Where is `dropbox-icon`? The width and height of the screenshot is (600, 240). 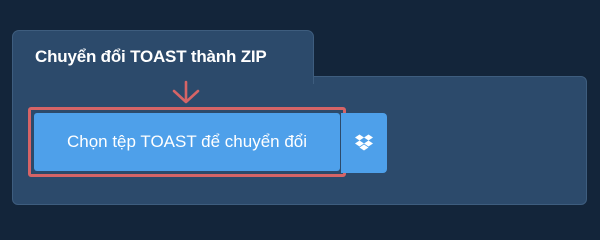 dropbox-icon is located at coordinates (364, 142).